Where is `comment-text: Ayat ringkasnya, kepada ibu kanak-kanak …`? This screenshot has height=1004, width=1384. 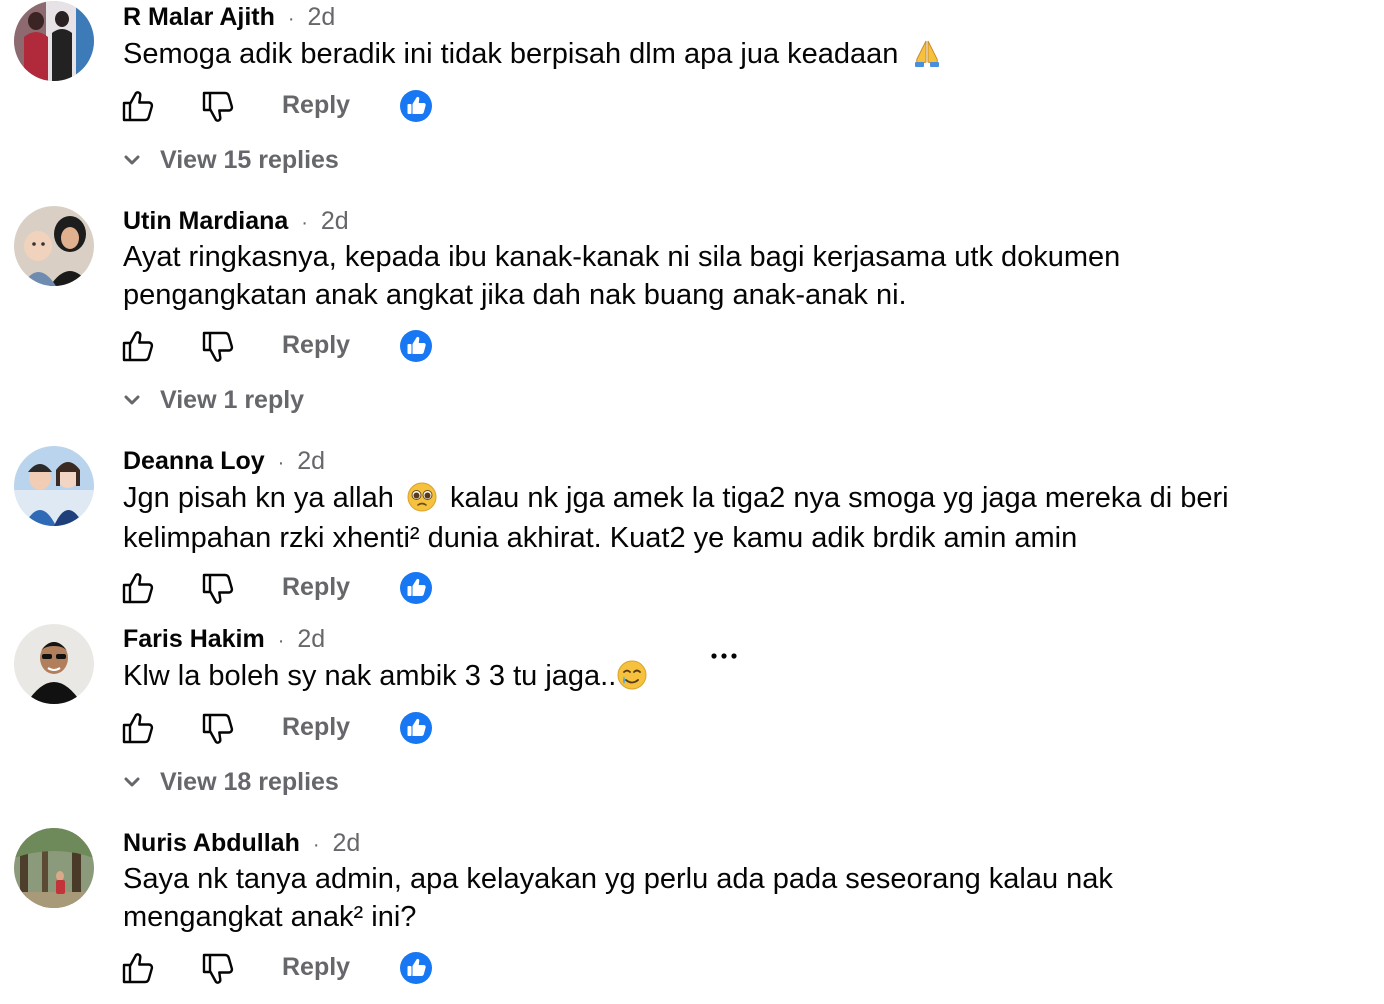
comment-text: Ayat ringkasnya, kepada ibu kanak-kanak … is located at coordinates (622, 276).